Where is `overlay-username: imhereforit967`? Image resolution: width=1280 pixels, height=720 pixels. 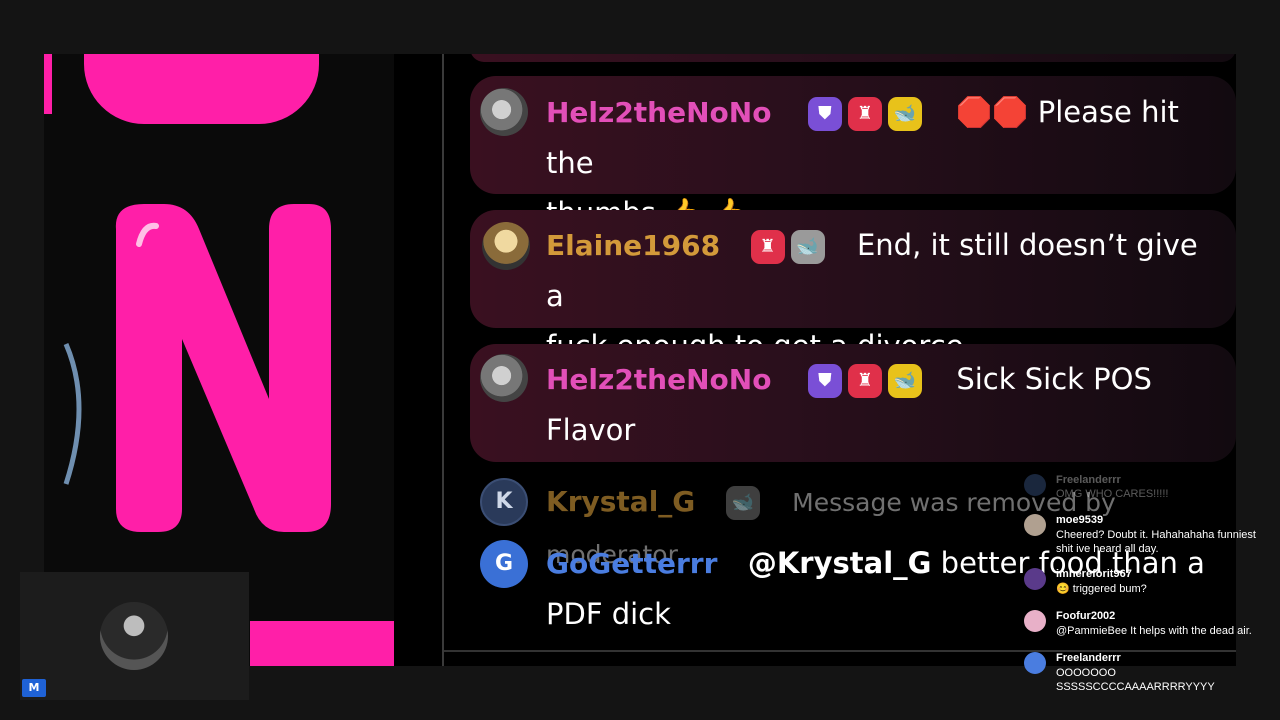 overlay-username: imhereforit967 is located at coordinates (1094, 574).